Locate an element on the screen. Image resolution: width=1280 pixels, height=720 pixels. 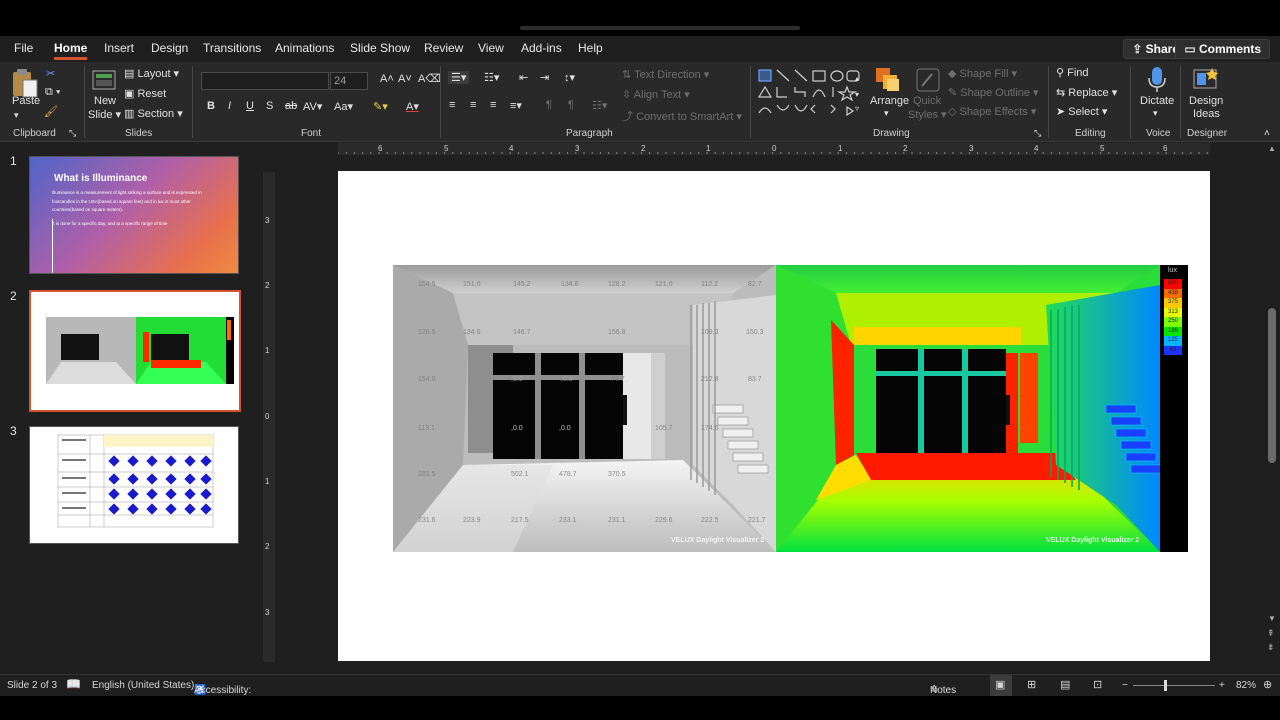
tab-design: Design is located at coordinates (169, 48).